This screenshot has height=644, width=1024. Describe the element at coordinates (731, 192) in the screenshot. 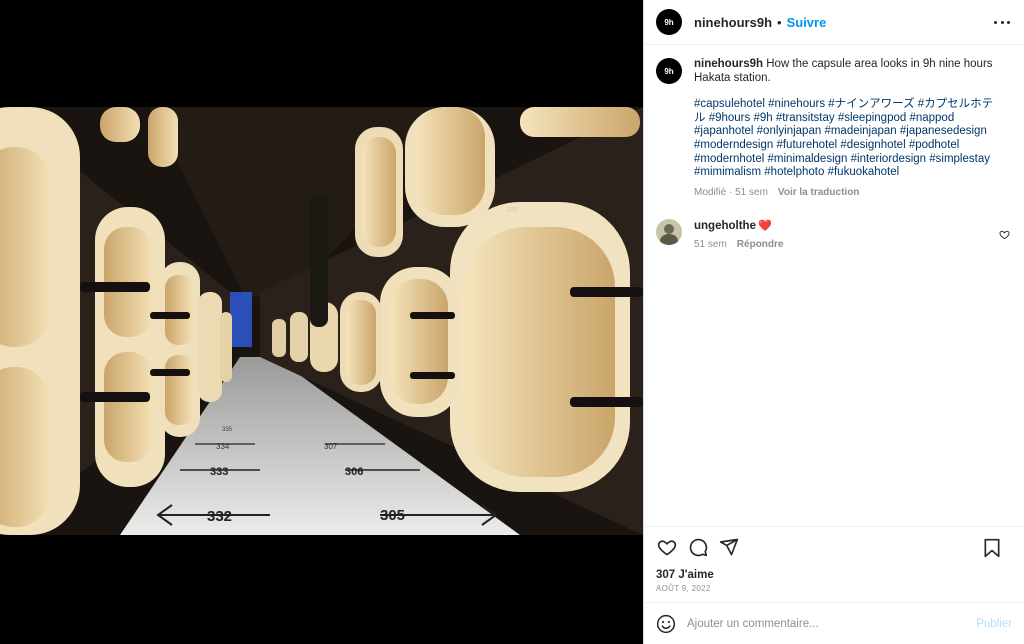

I see `caption-modified: Modifié · 51 sem` at that location.